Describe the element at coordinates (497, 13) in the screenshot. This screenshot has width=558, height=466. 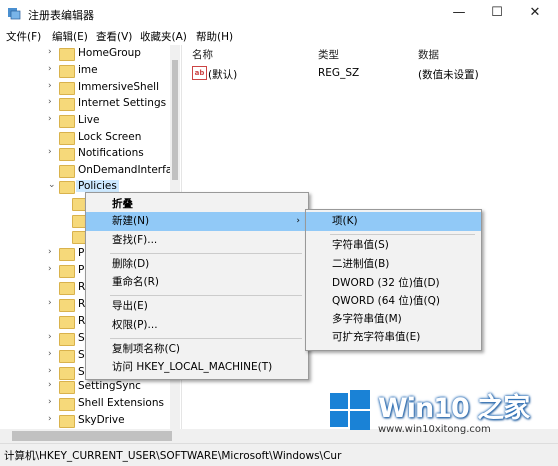
I see `maximize-button: ☐` at that location.